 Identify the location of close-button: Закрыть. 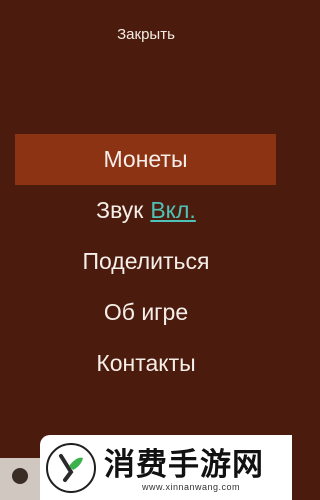
(146, 34).